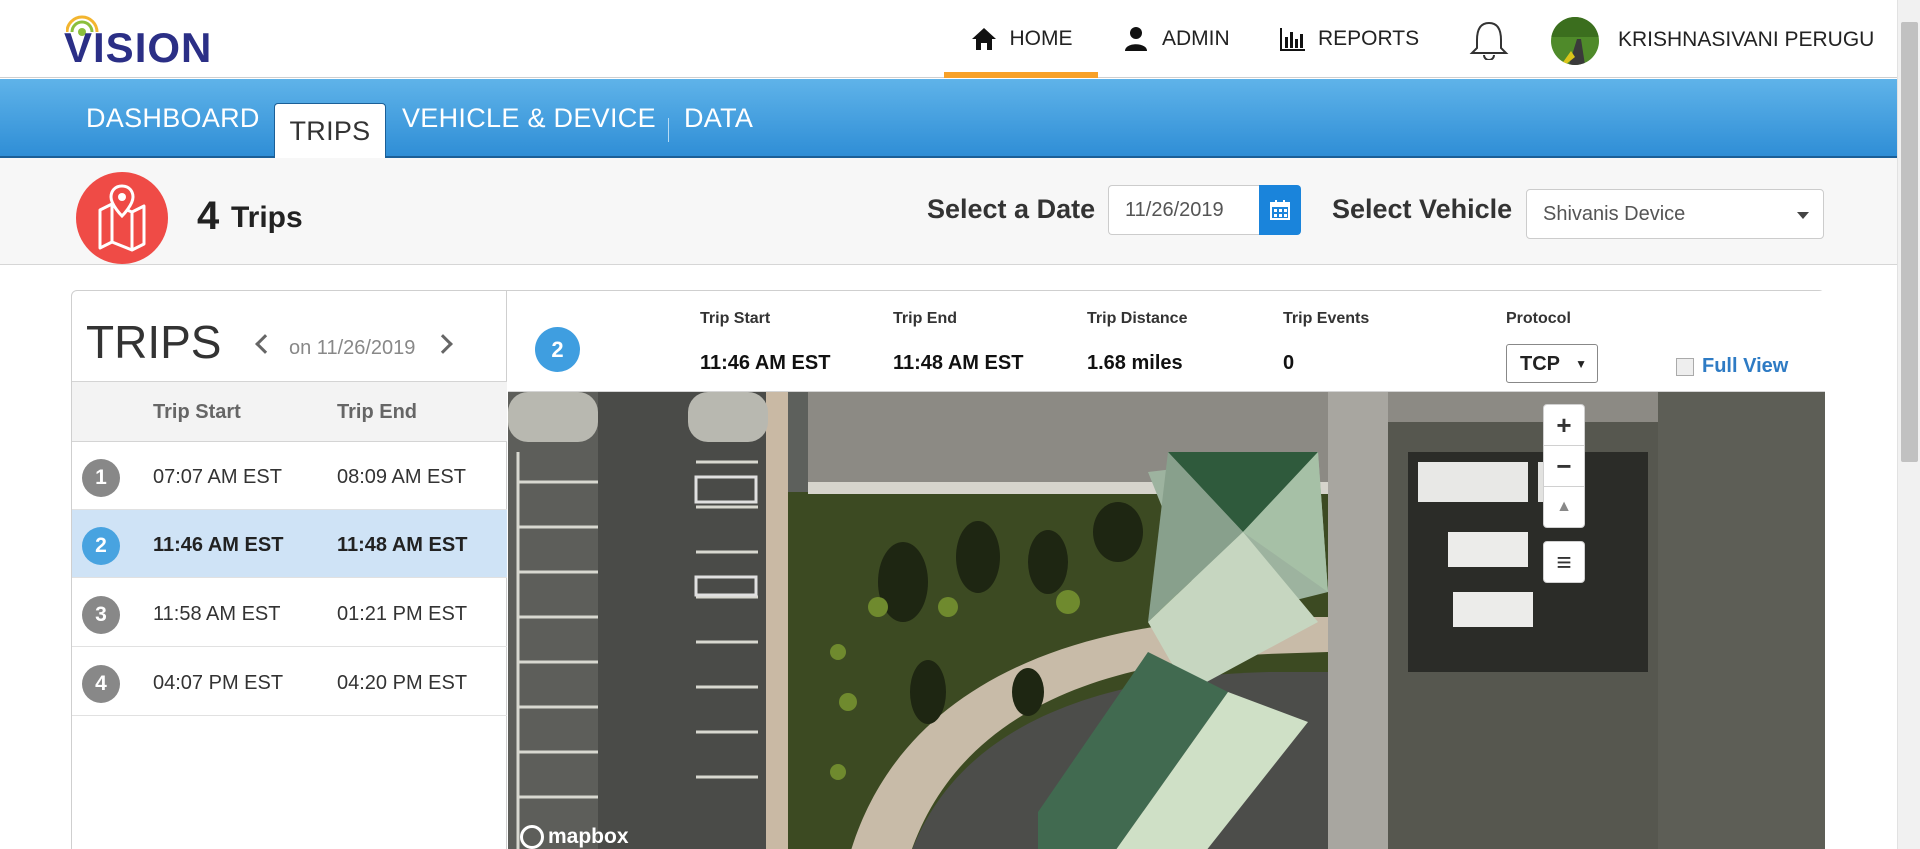  I want to click on tab-data: DATA, so click(718, 118).